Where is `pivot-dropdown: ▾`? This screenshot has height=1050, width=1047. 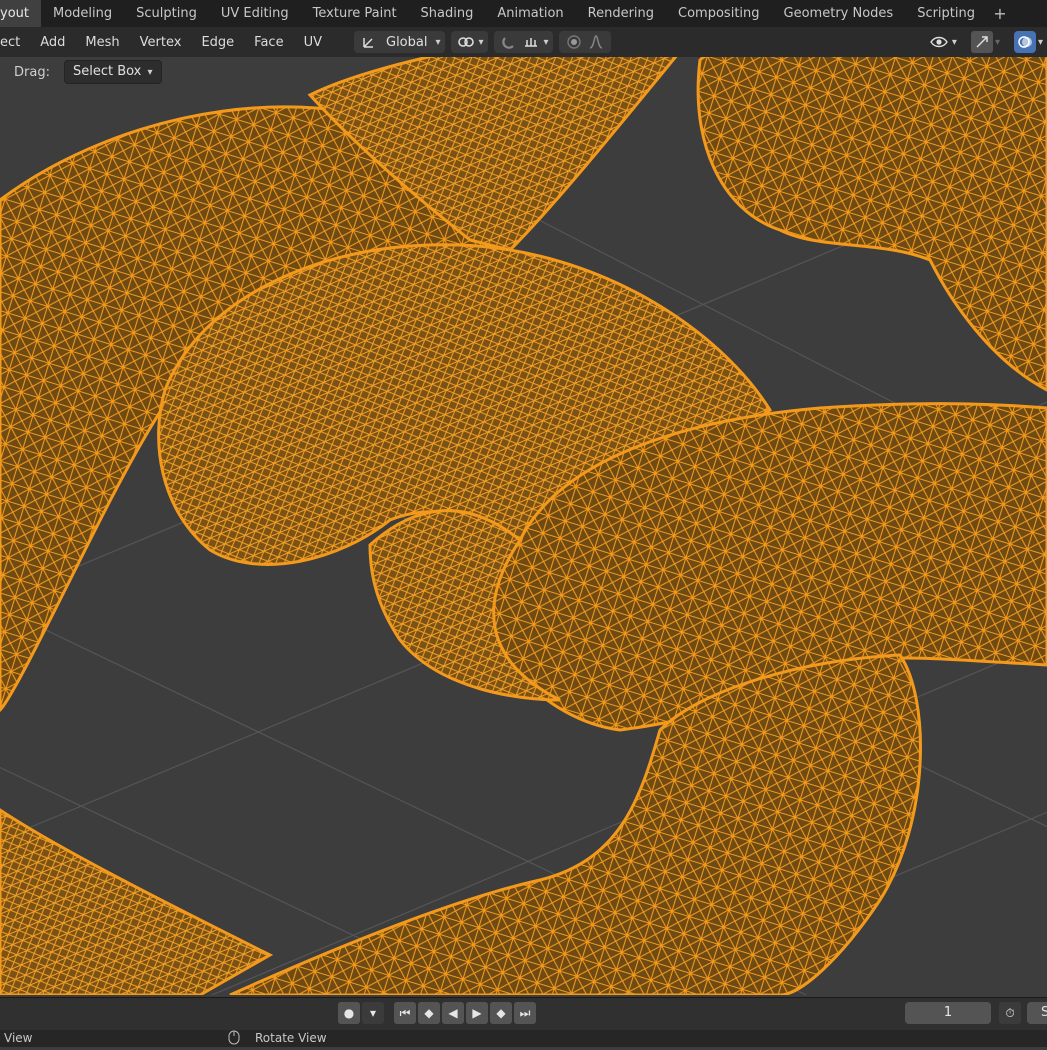 pivot-dropdown: ▾ is located at coordinates (469, 42).